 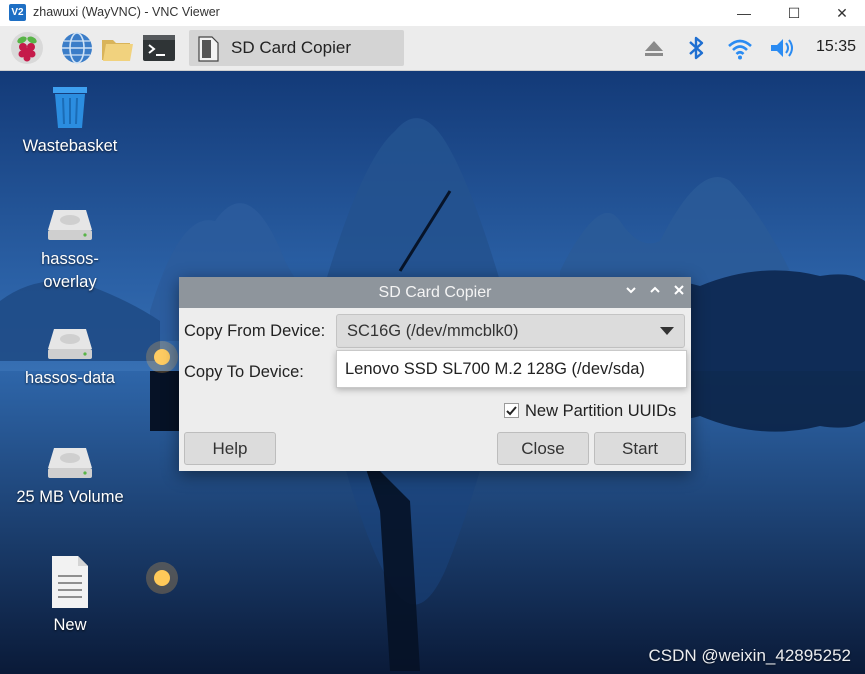 I want to click on vnc-logo-icon: V2, so click(x=17, y=12).